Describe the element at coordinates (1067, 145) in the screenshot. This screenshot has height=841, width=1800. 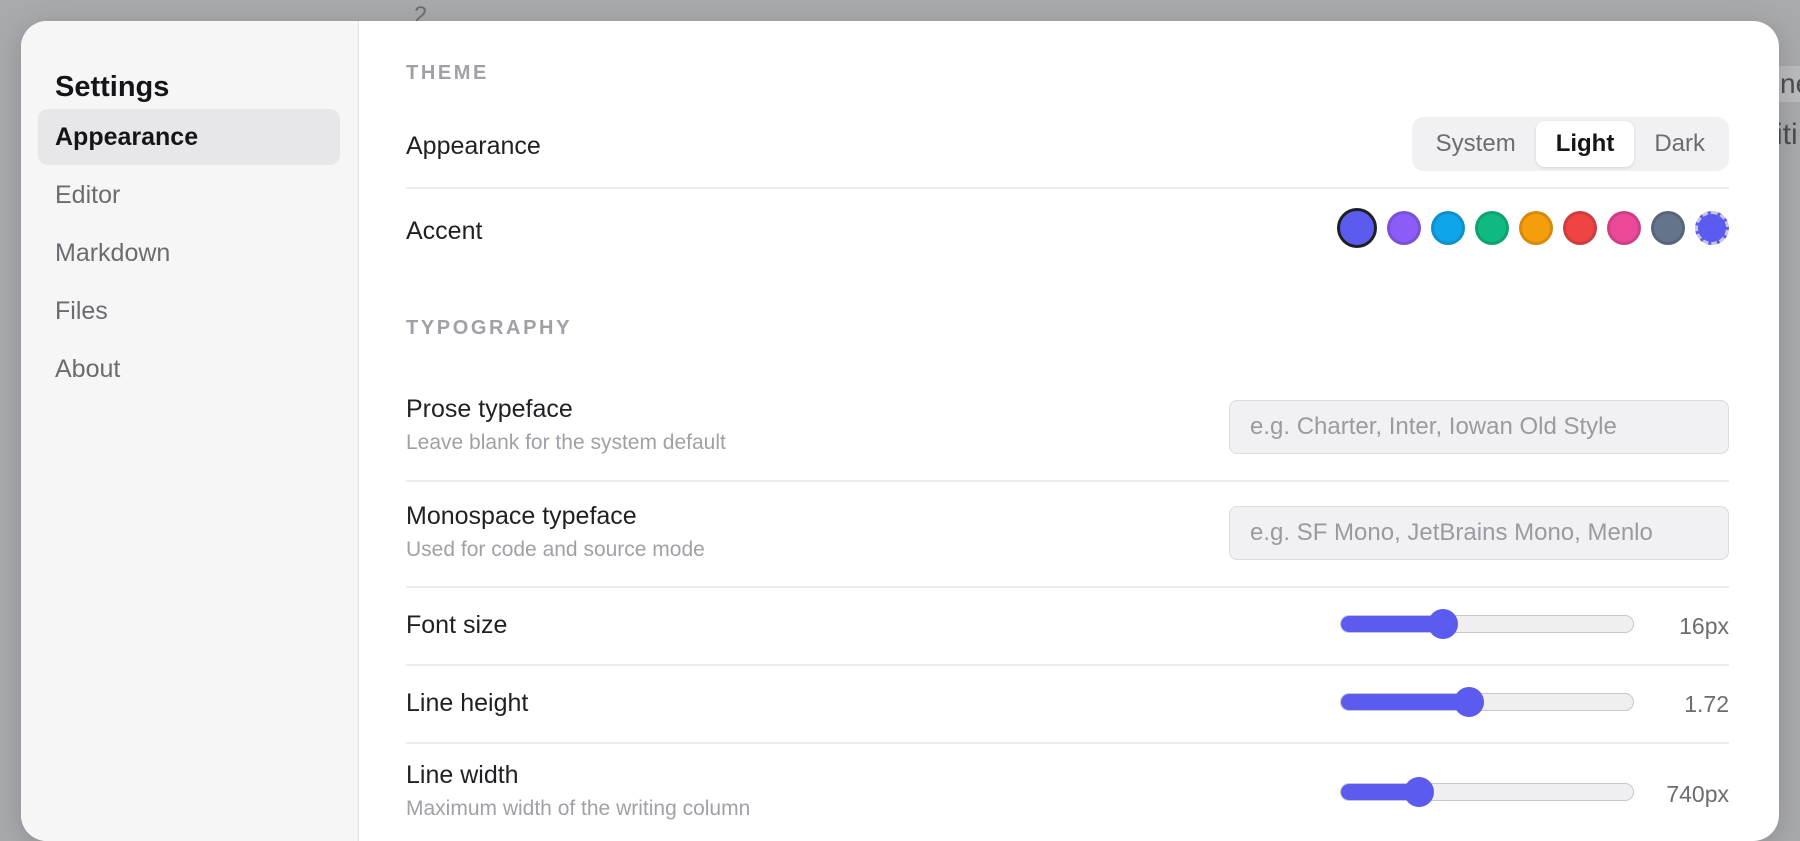
I see `appearance-row: Appearance System Light Dark` at that location.